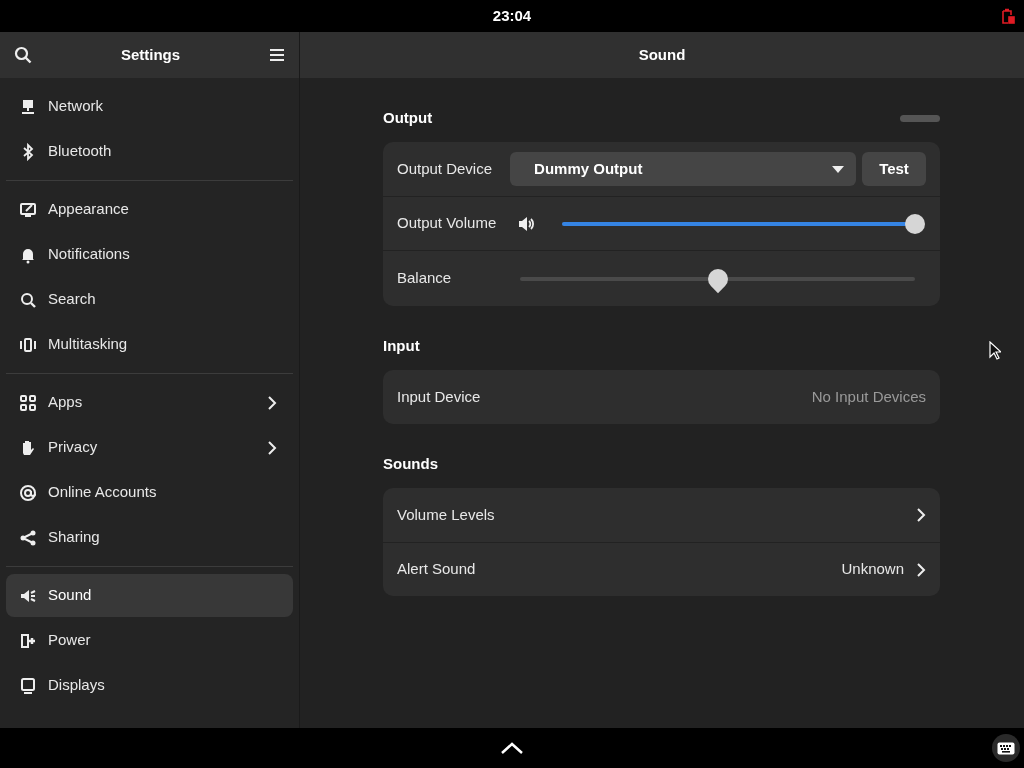 The width and height of the screenshot is (1024, 768). I want to click on network-icon, so click(28, 106).